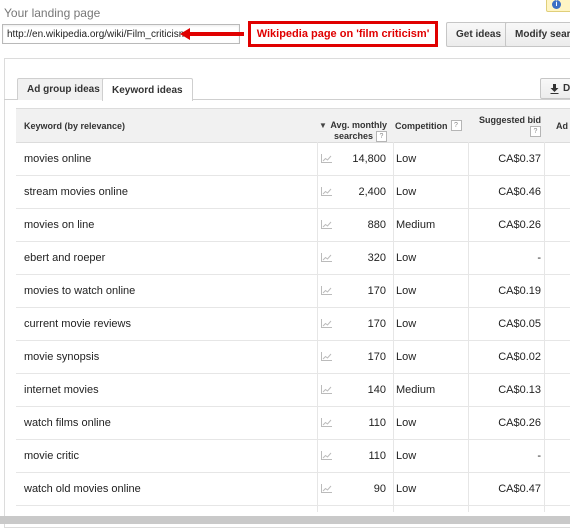 This screenshot has height=528, width=570. I want to click on column-header-competition: Competition?, so click(428, 125).